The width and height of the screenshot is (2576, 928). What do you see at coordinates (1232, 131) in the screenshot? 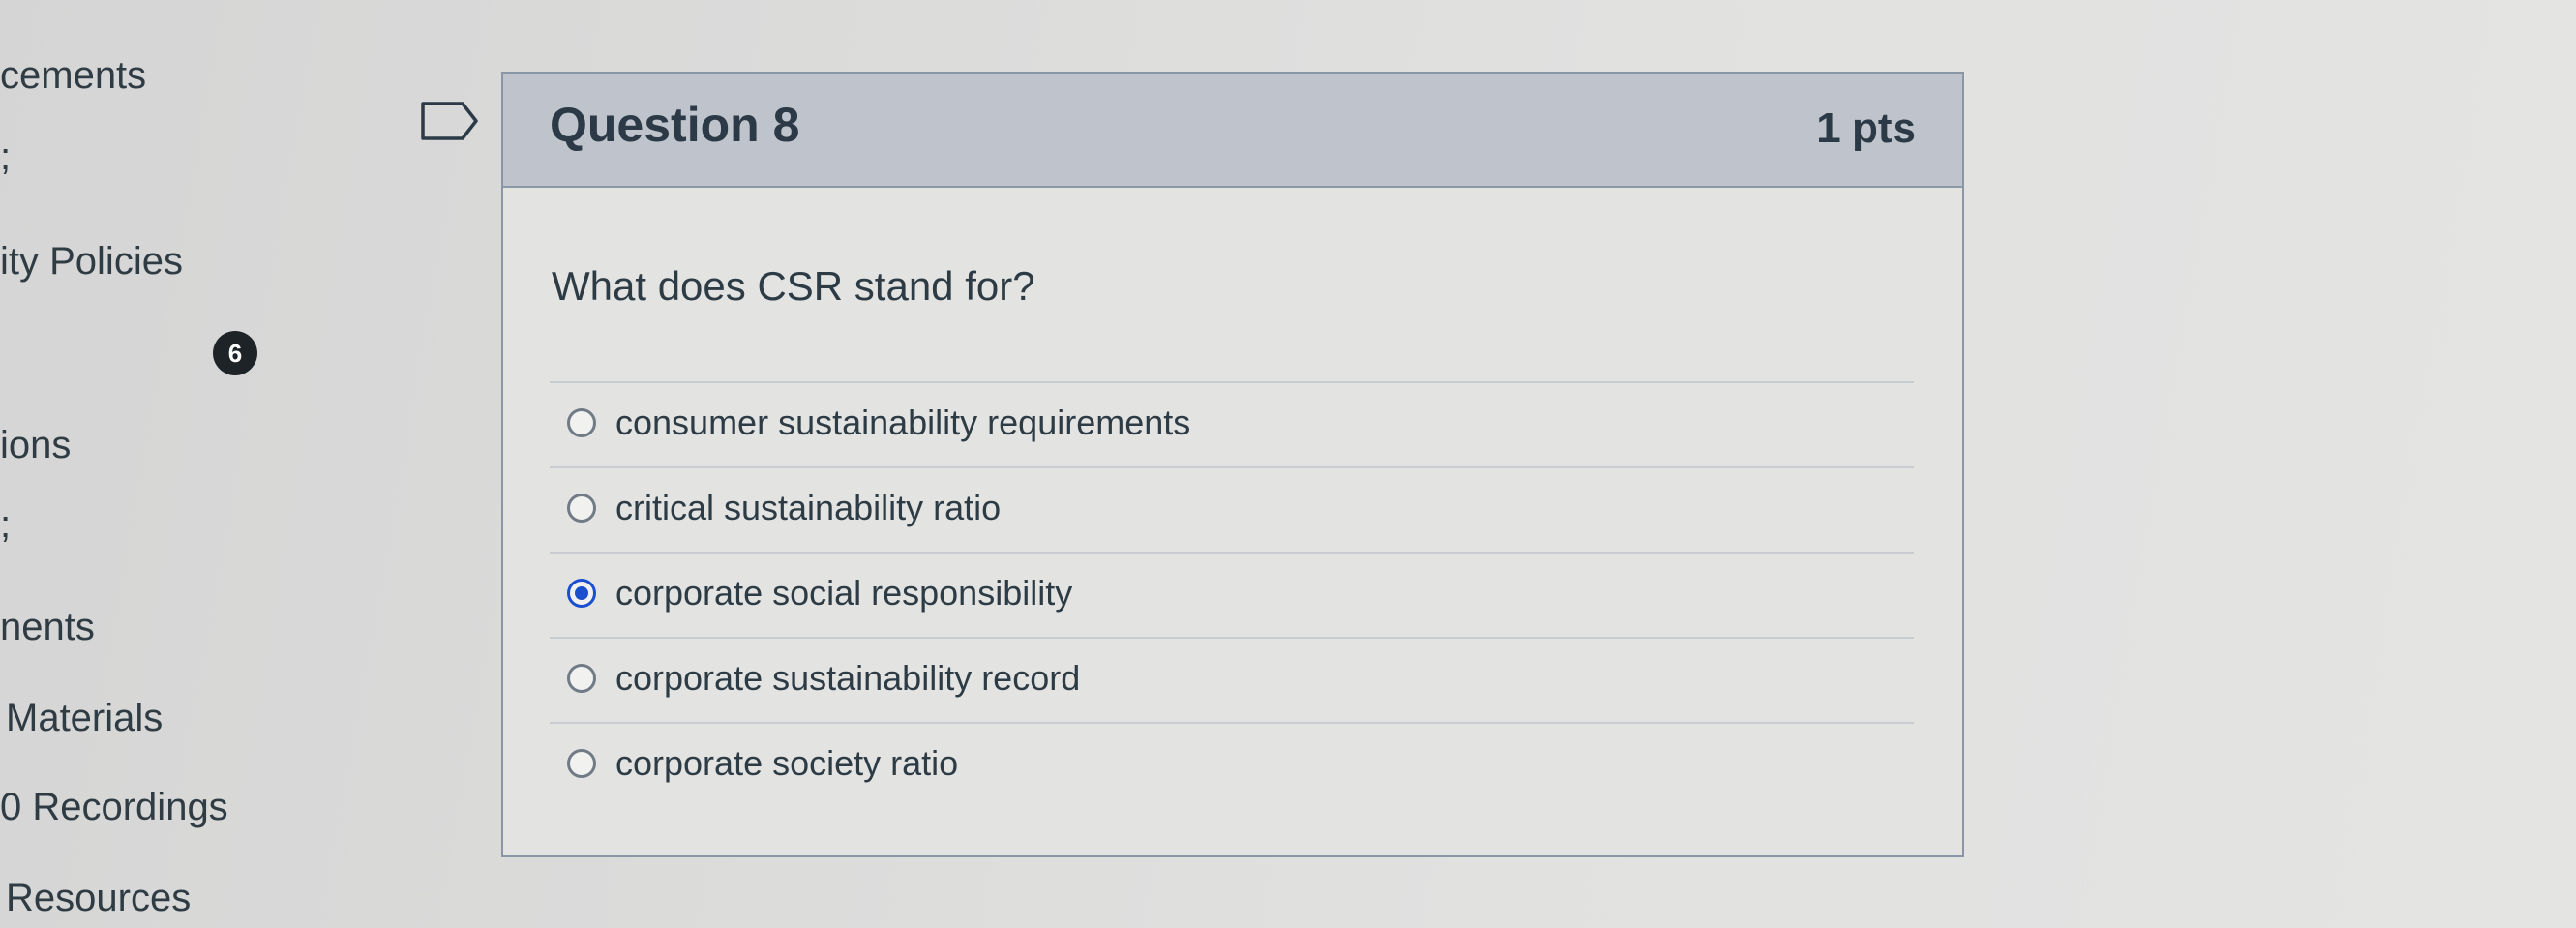
I see `question-header: Question 8 1 pts` at bounding box center [1232, 131].